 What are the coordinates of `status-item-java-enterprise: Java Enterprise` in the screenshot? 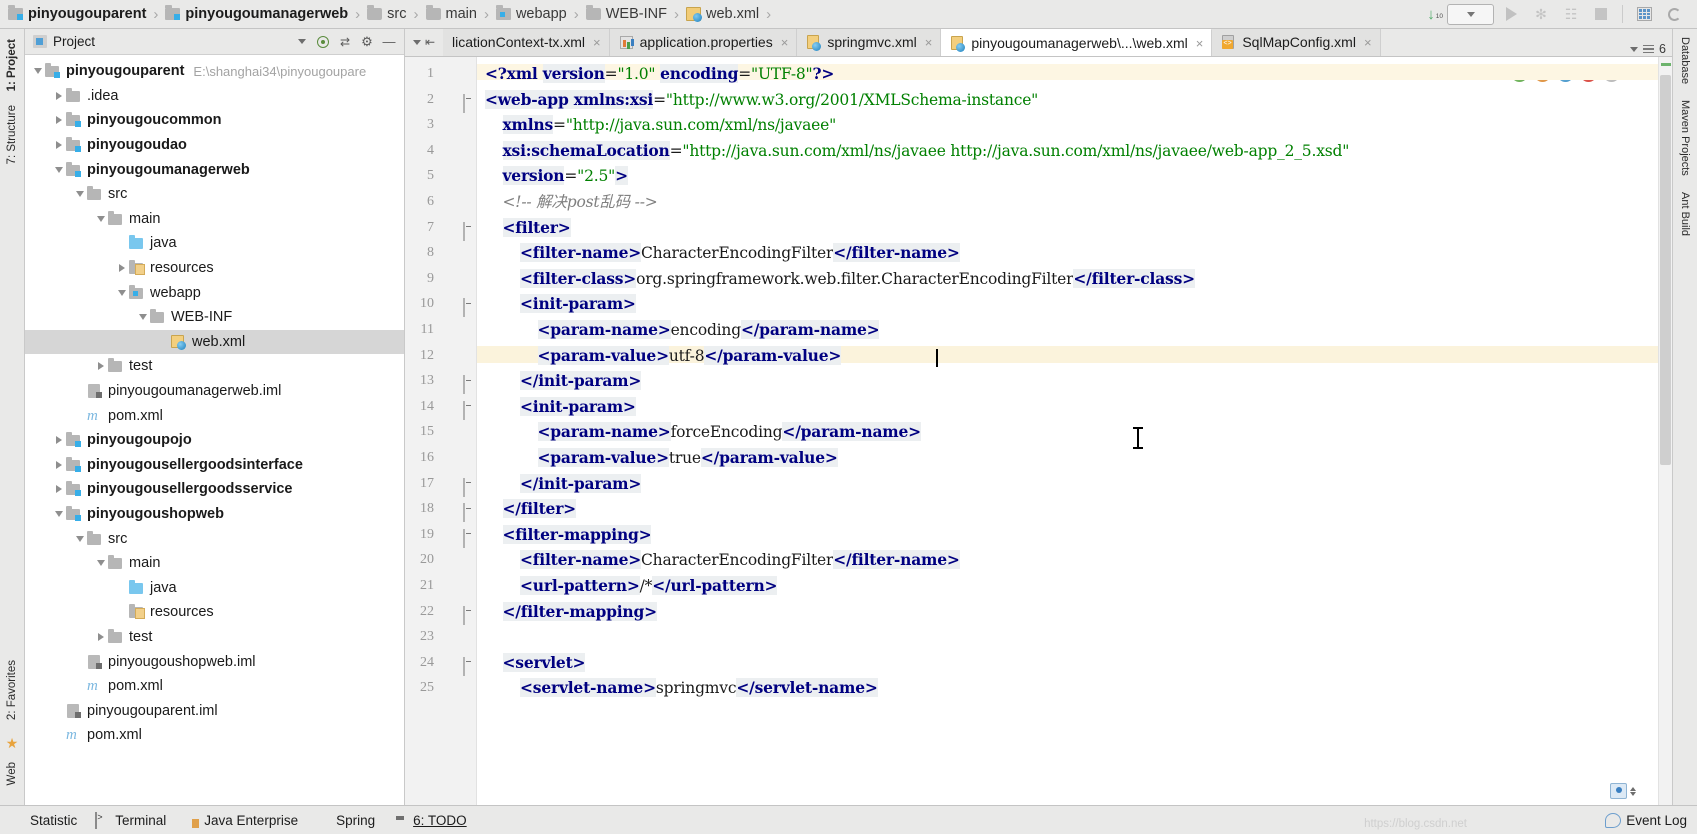 It's located at (241, 820).